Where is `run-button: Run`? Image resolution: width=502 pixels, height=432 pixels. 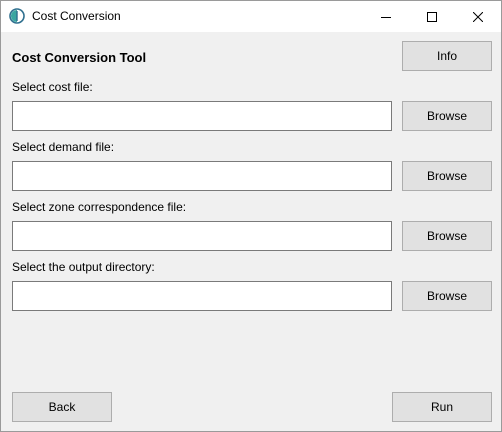
run-button: Run is located at coordinates (442, 407).